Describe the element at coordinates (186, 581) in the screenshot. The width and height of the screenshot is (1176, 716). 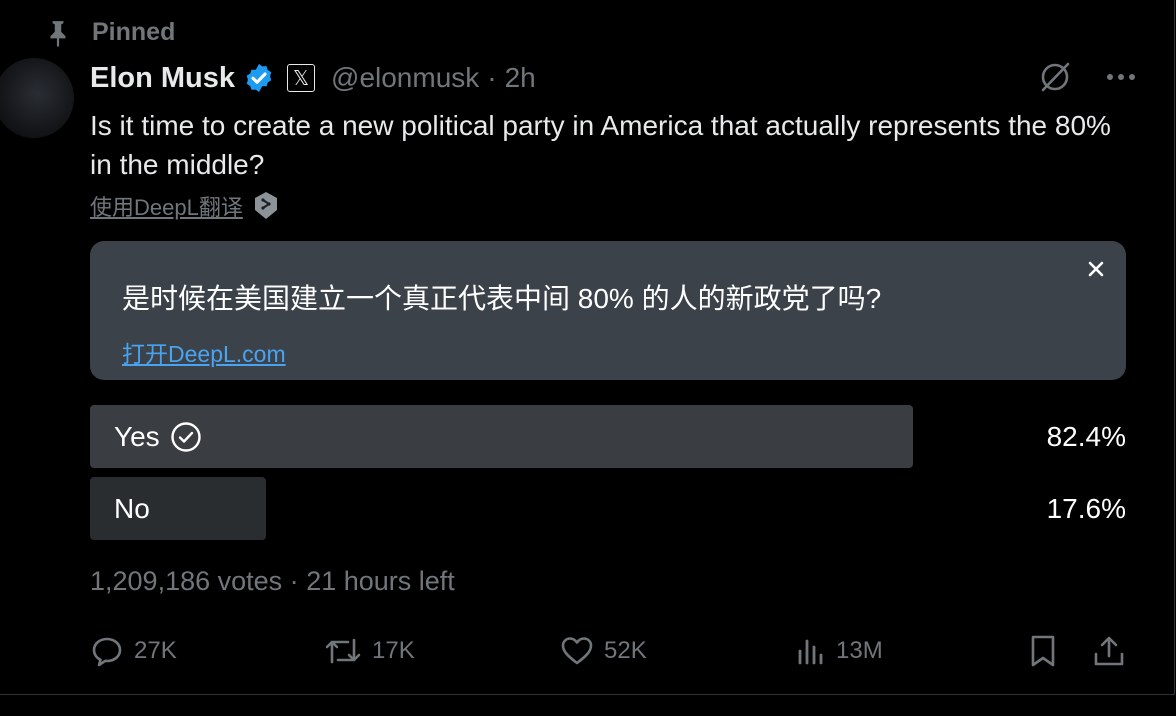
I see `poll-votes: 1,209,186 votes` at that location.